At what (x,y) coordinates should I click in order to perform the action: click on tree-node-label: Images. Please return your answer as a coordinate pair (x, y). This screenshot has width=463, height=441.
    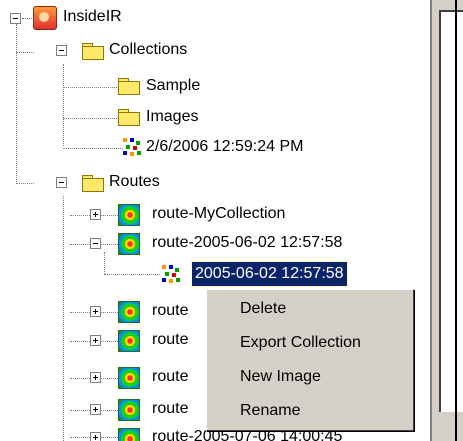
    Looking at the image, I should click on (172, 116).